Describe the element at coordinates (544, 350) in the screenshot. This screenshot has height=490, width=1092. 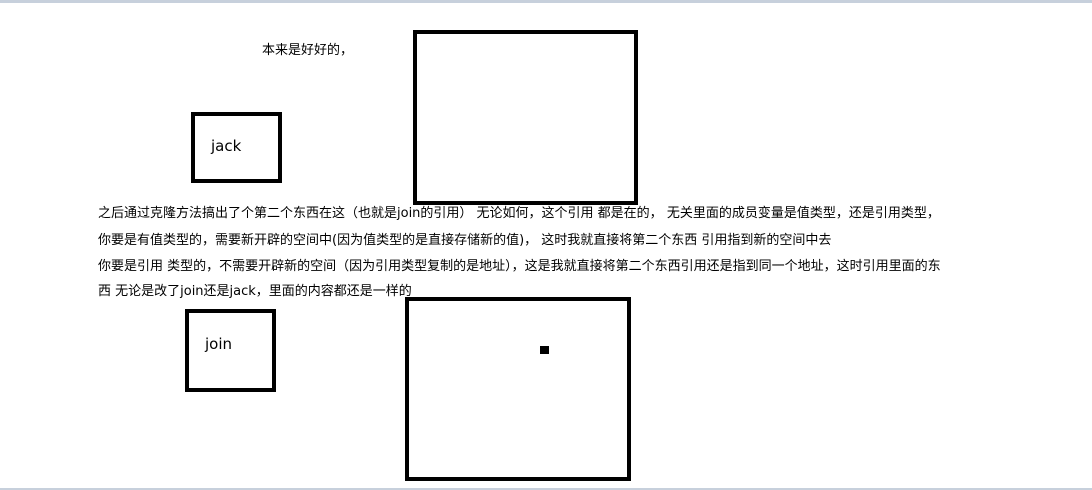
I see `pointer-dot` at that location.